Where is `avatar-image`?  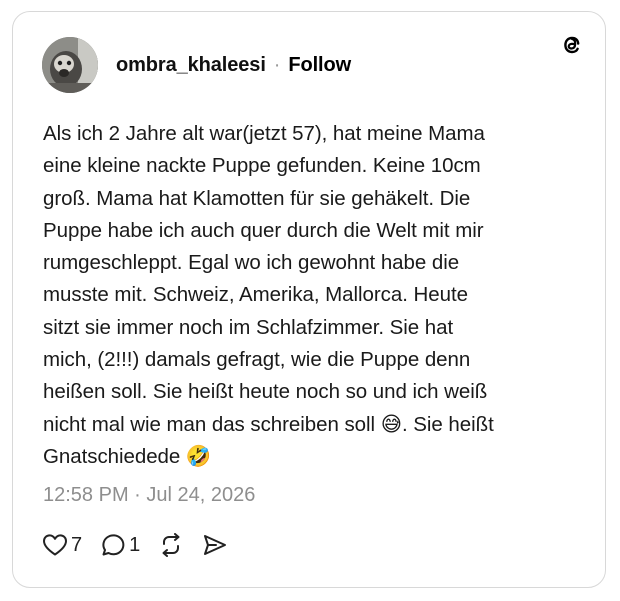
avatar-image is located at coordinates (70, 65).